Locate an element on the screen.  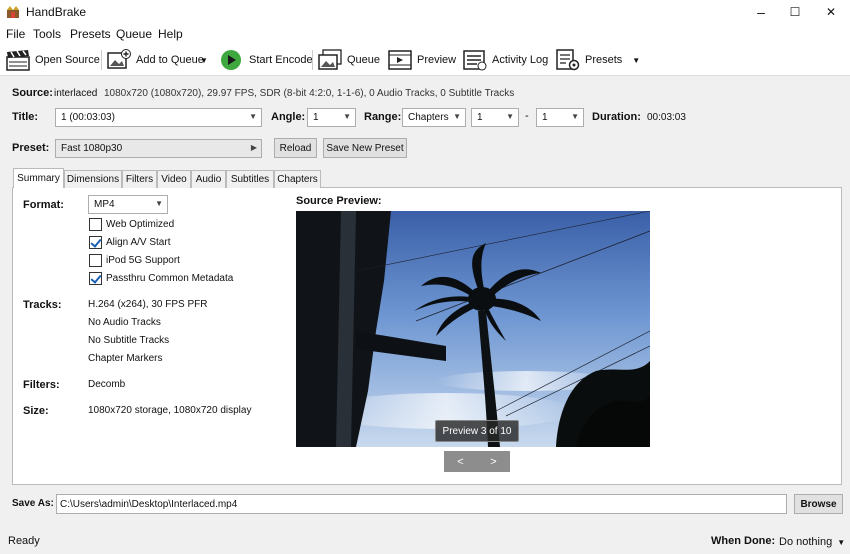
range-end-select: 1 ▼ is located at coordinates (560, 117).